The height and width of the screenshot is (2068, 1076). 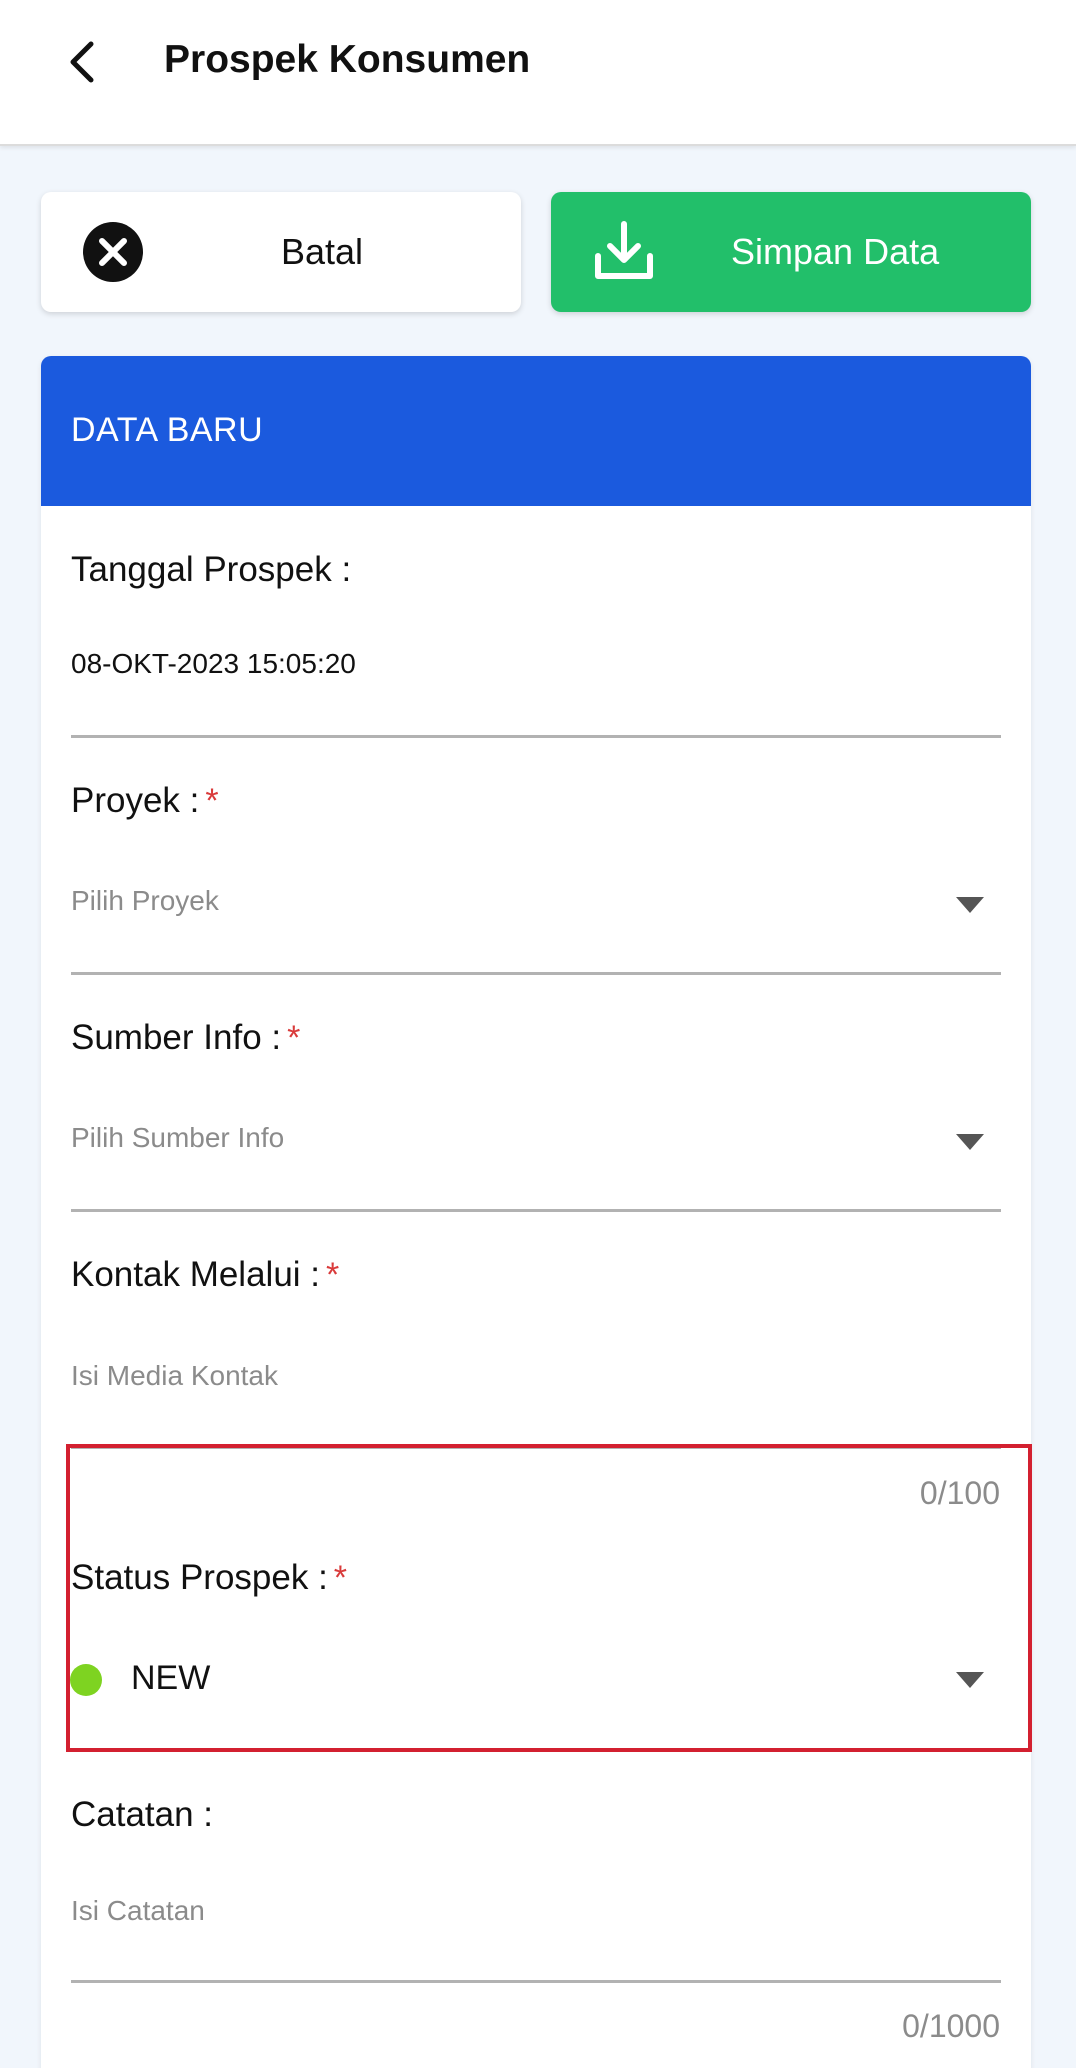 I want to click on kontak-melalui-placeholder: Isi Media Kontak, so click(x=174, y=1375).